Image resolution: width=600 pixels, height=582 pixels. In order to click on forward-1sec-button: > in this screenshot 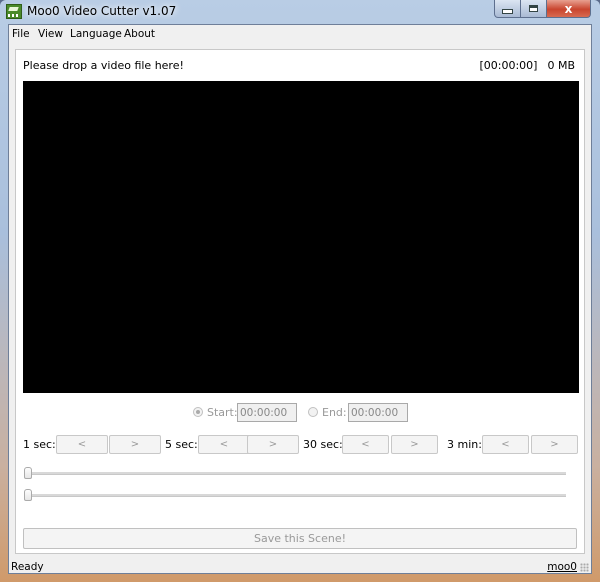, I will do `click(135, 444)`.